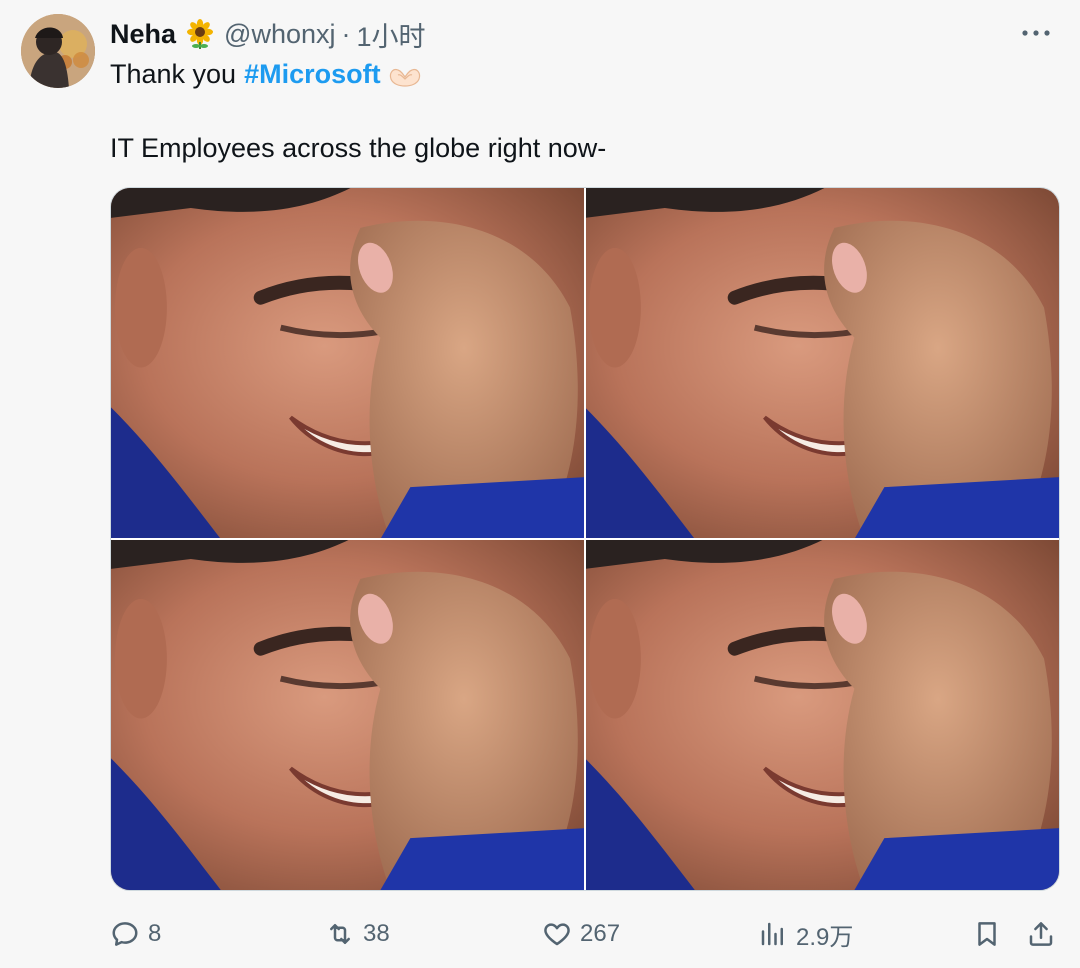 The width and height of the screenshot is (1080, 968). I want to click on avatar-image, so click(58, 51).